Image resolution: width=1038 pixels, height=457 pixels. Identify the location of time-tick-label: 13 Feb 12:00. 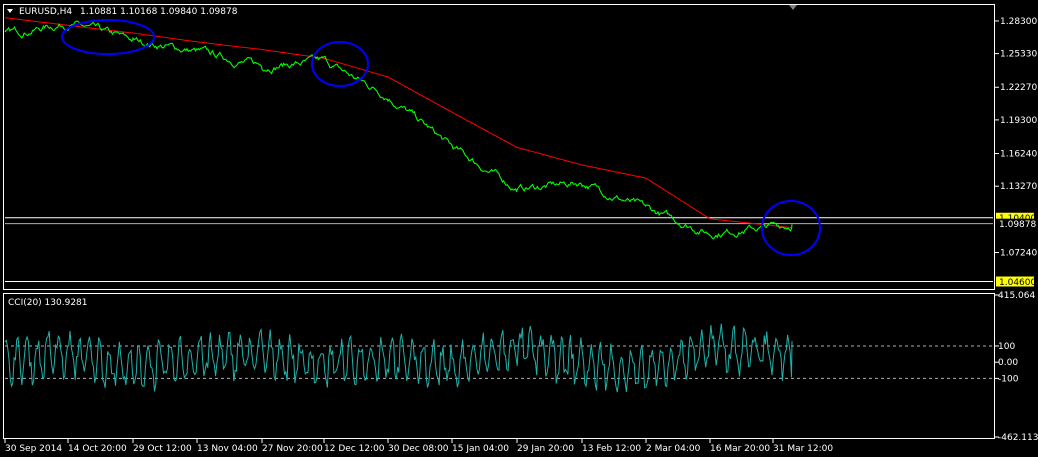
(611, 449).